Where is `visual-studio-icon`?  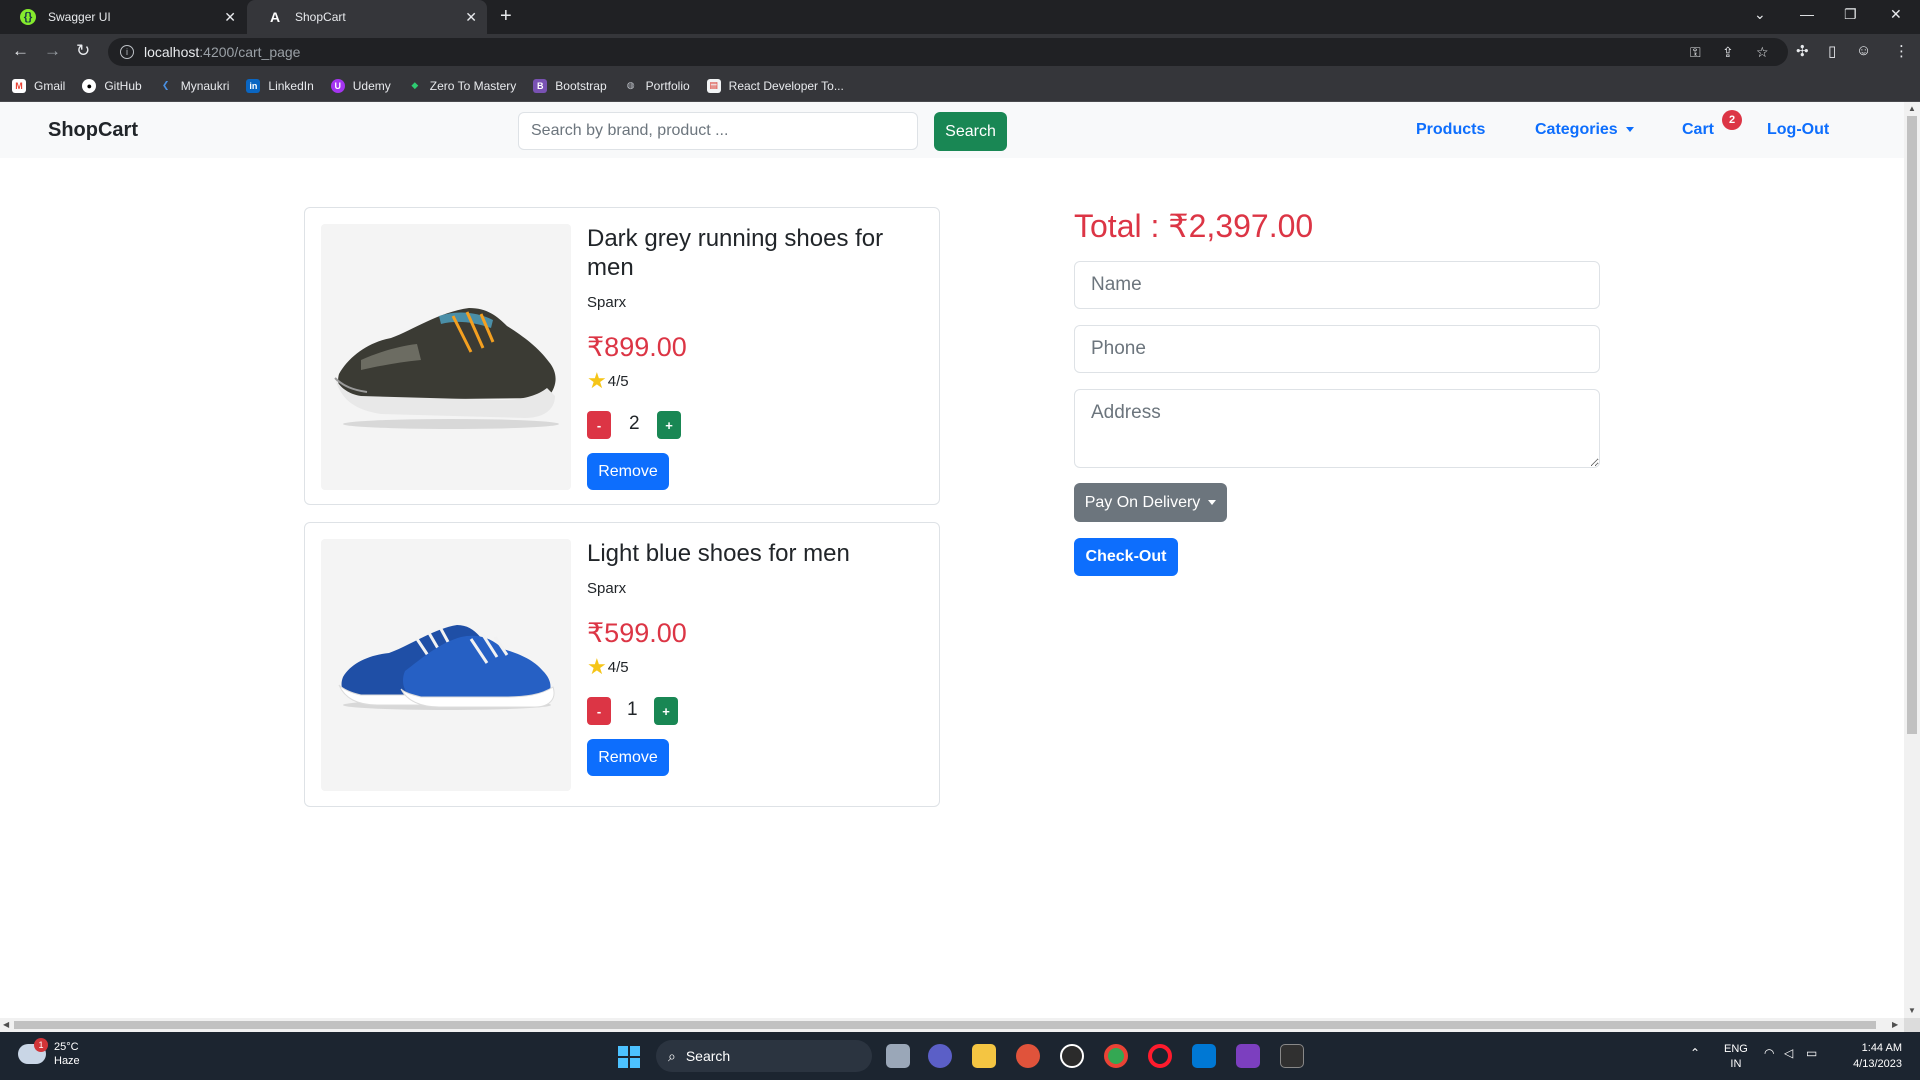
visual-studio-icon is located at coordinates (1248, 1056).